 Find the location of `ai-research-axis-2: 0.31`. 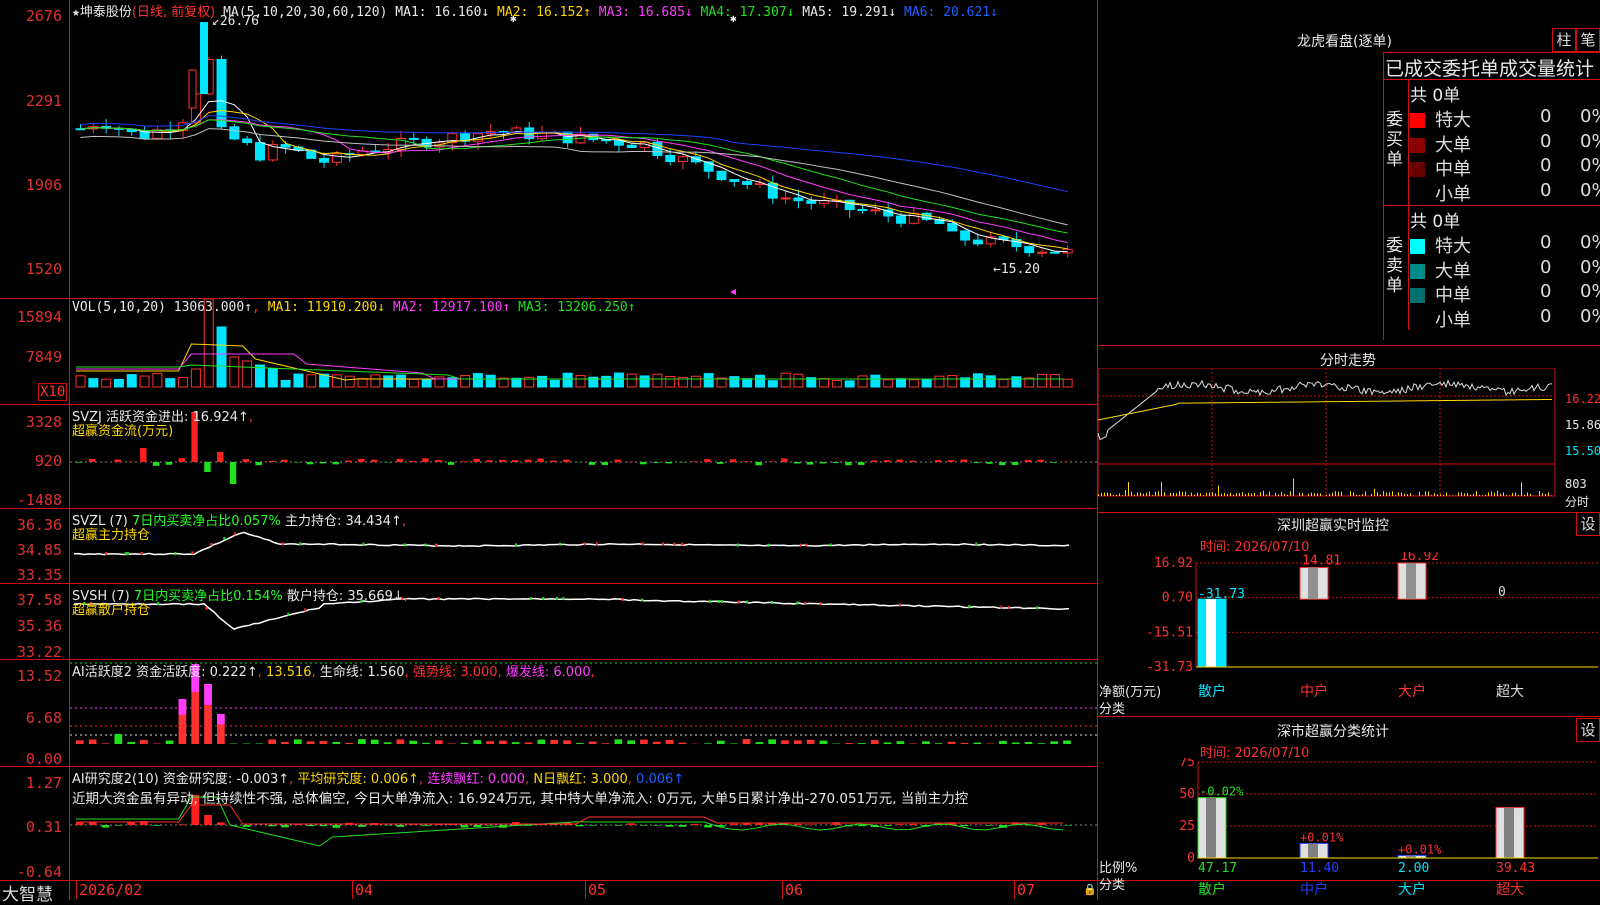

ai-research-axis-2: 0.31 is located at coordinates (31, 827).